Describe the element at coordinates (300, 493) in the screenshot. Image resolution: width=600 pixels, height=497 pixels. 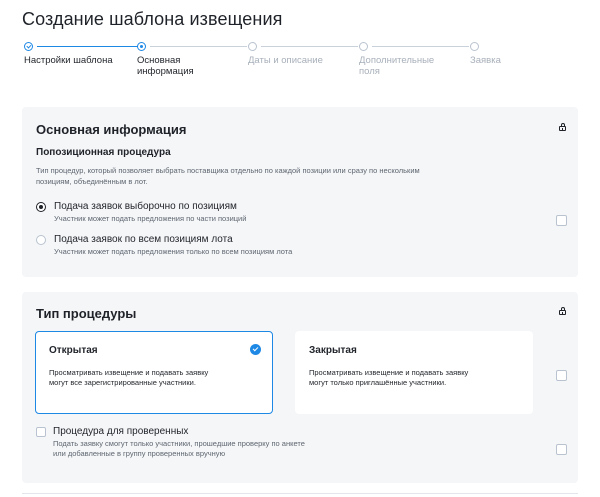
I see `next-section-edge` at that location.